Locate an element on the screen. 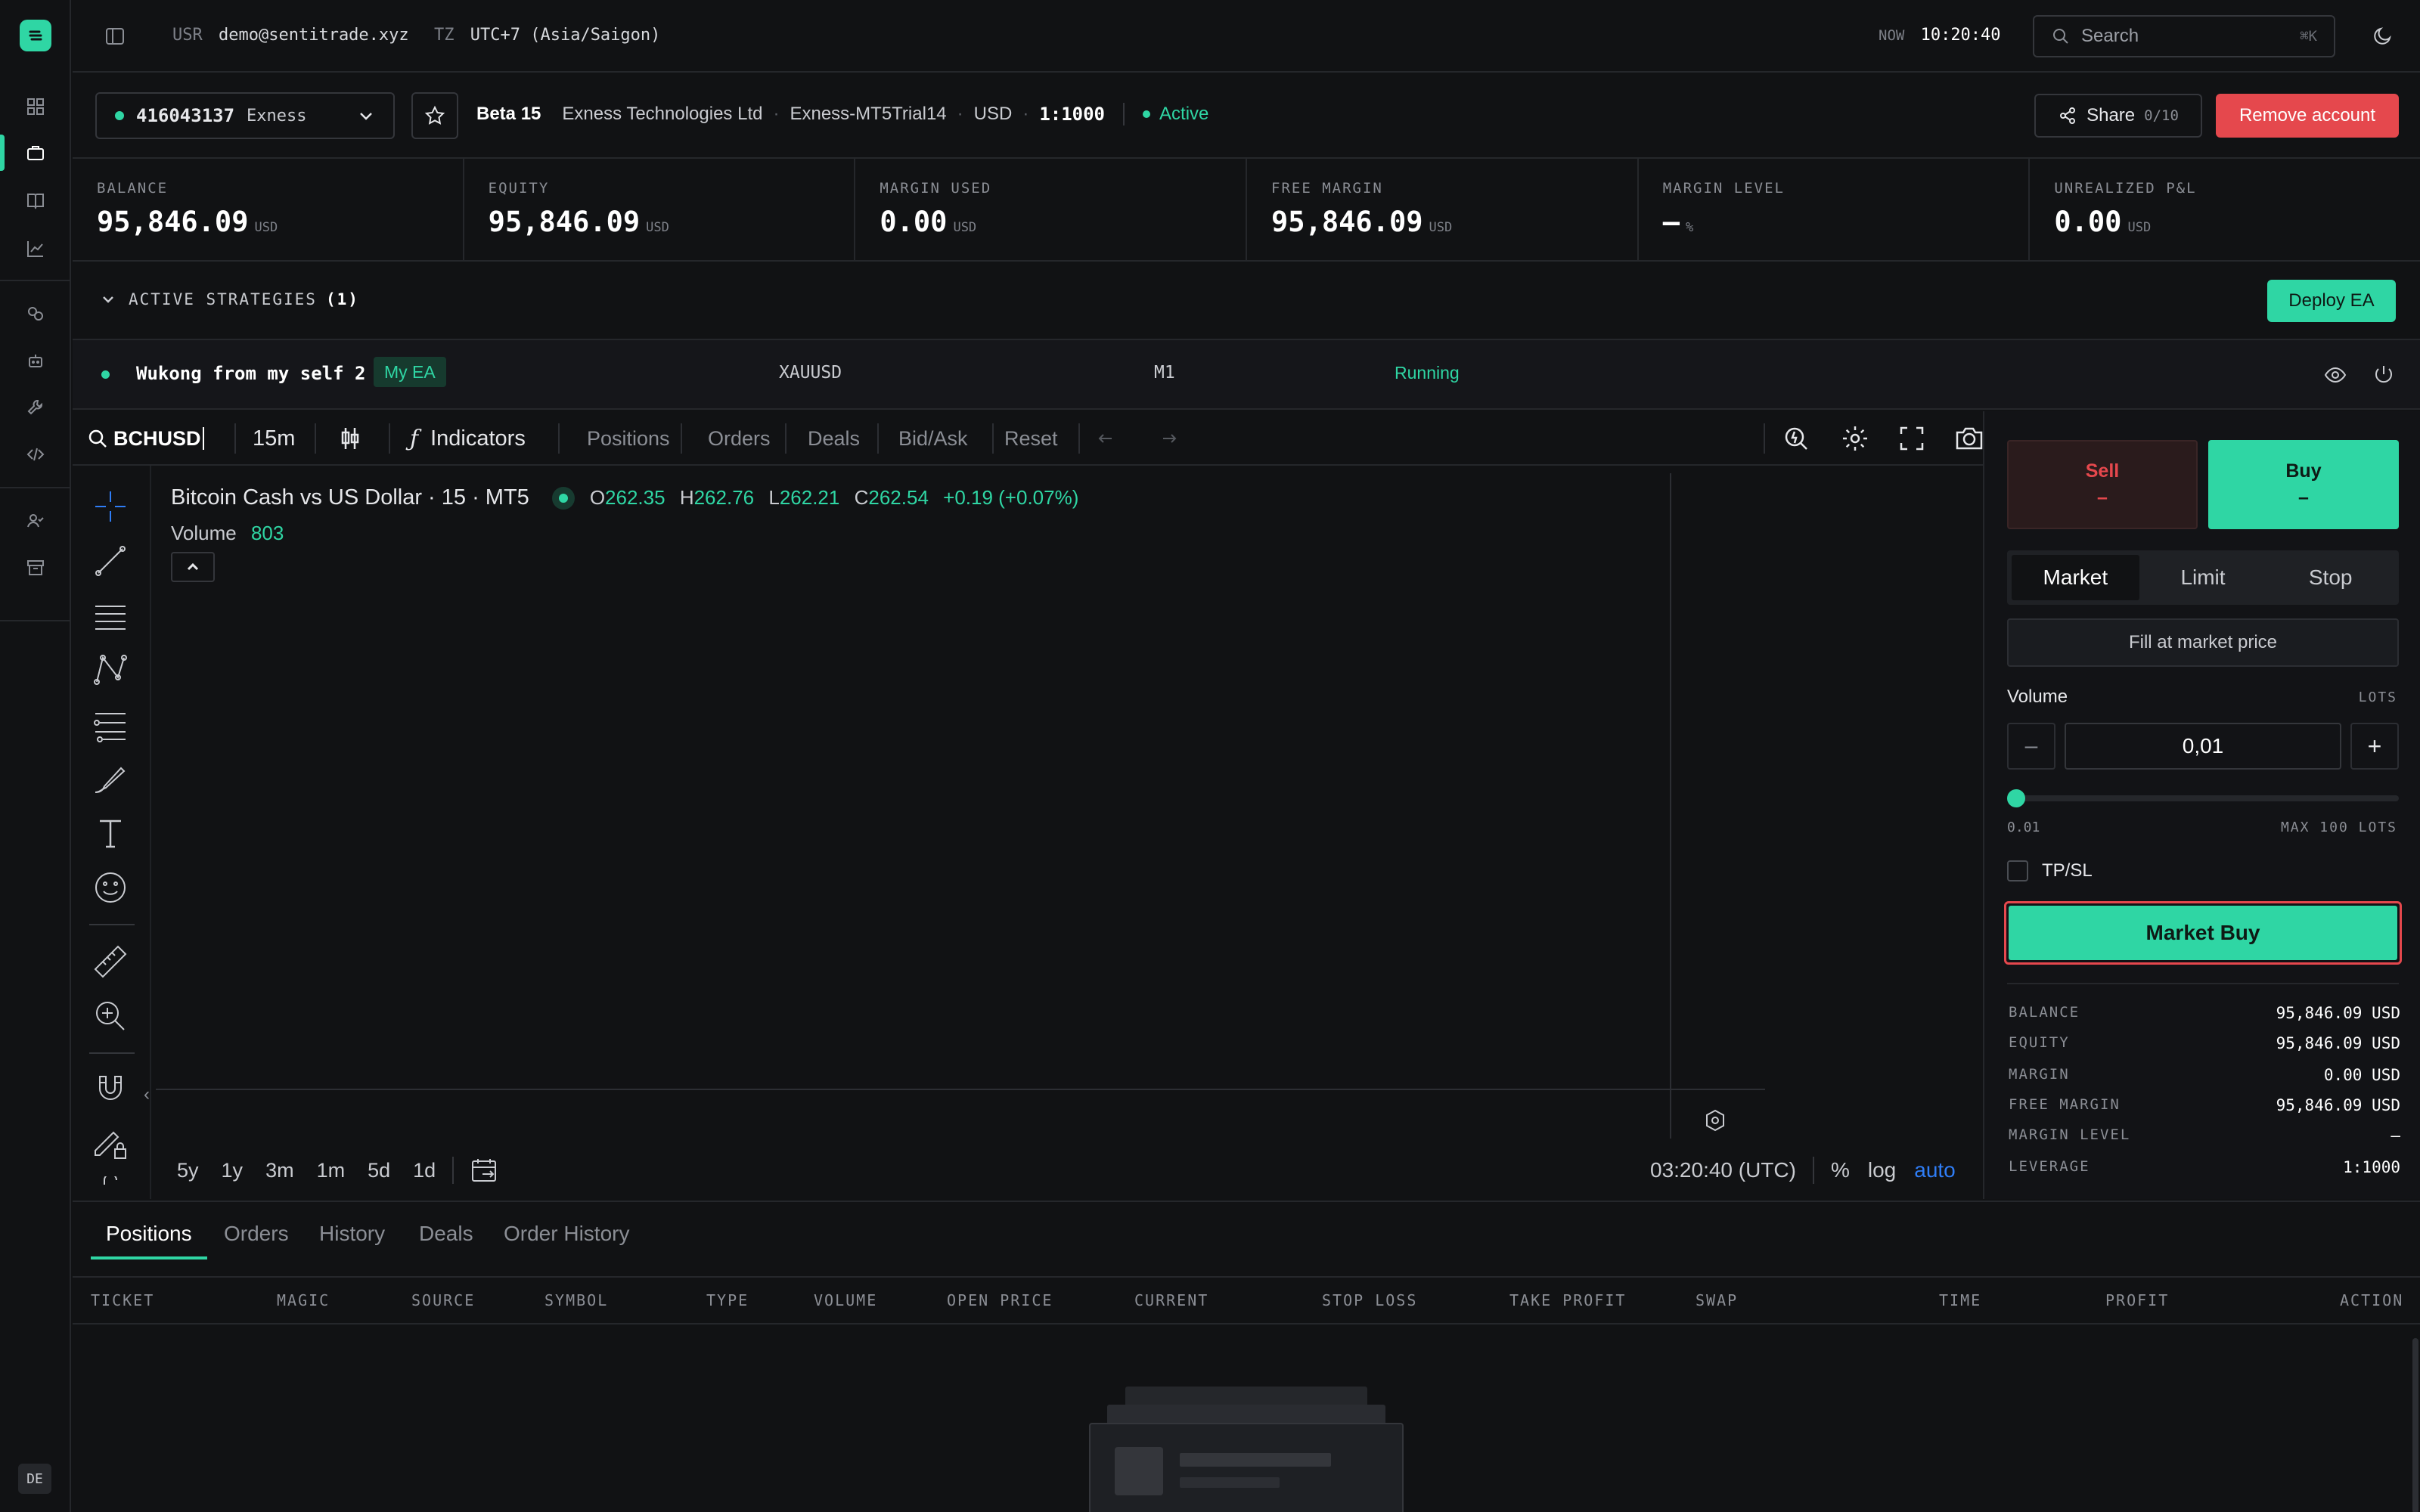 Image resolution: width=2420 pixels, height=1512 pixels. col-stop-loss: STOP LOSS is located at coordinates (1369, 1300).